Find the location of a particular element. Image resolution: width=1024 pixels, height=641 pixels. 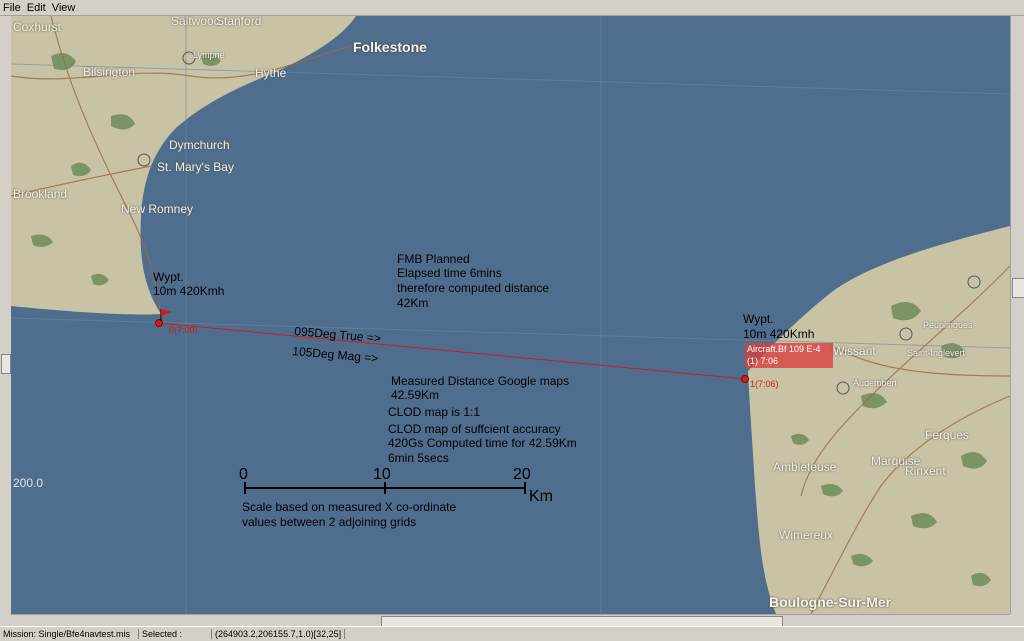

place-saltwood: Saltwood is located at coordinates (196, 22).